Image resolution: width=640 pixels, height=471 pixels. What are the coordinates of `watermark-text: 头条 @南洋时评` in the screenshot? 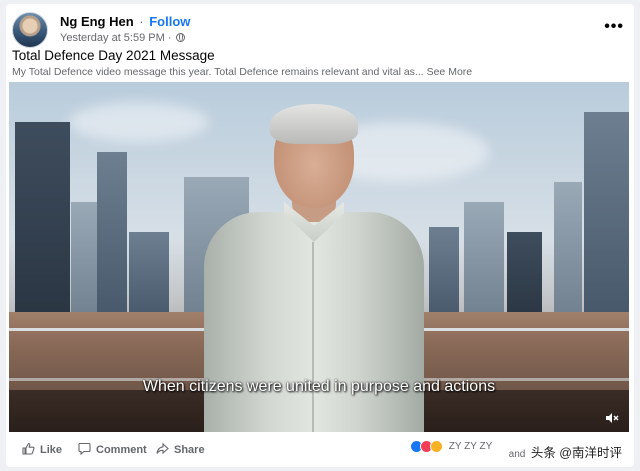 It's located at (576, 453).